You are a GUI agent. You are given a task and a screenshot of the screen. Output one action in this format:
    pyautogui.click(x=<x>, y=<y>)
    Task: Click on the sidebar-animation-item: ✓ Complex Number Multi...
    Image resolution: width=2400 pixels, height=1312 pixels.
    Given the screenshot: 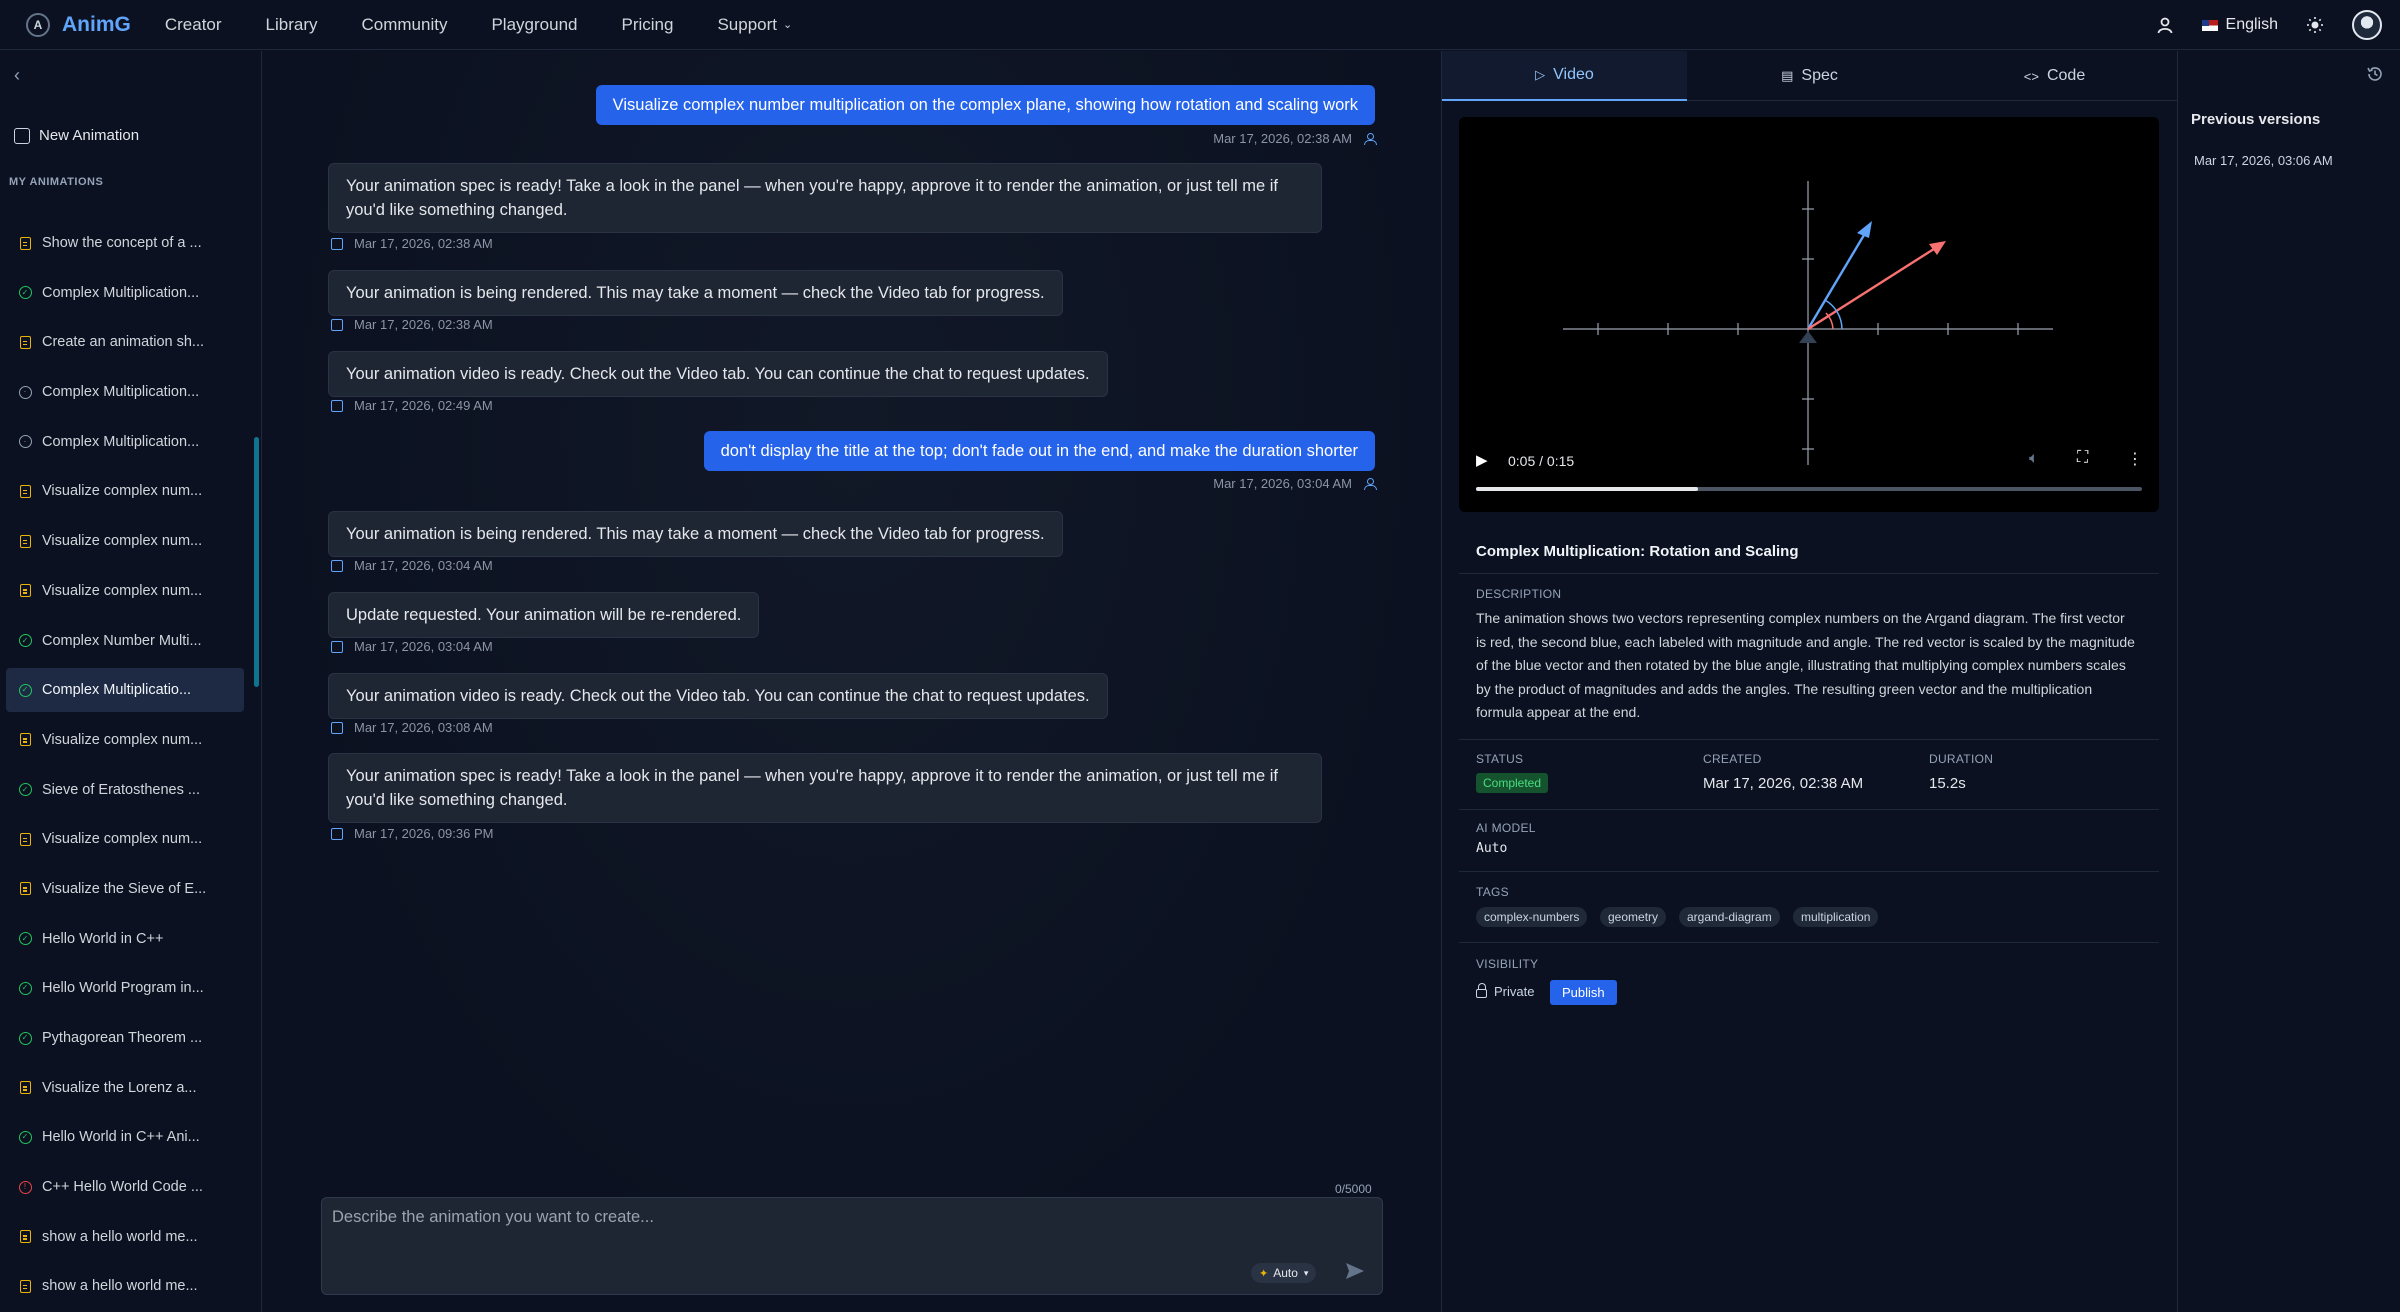 What is the action you would take?
    pyautogui.click(x=125, y=641)
    